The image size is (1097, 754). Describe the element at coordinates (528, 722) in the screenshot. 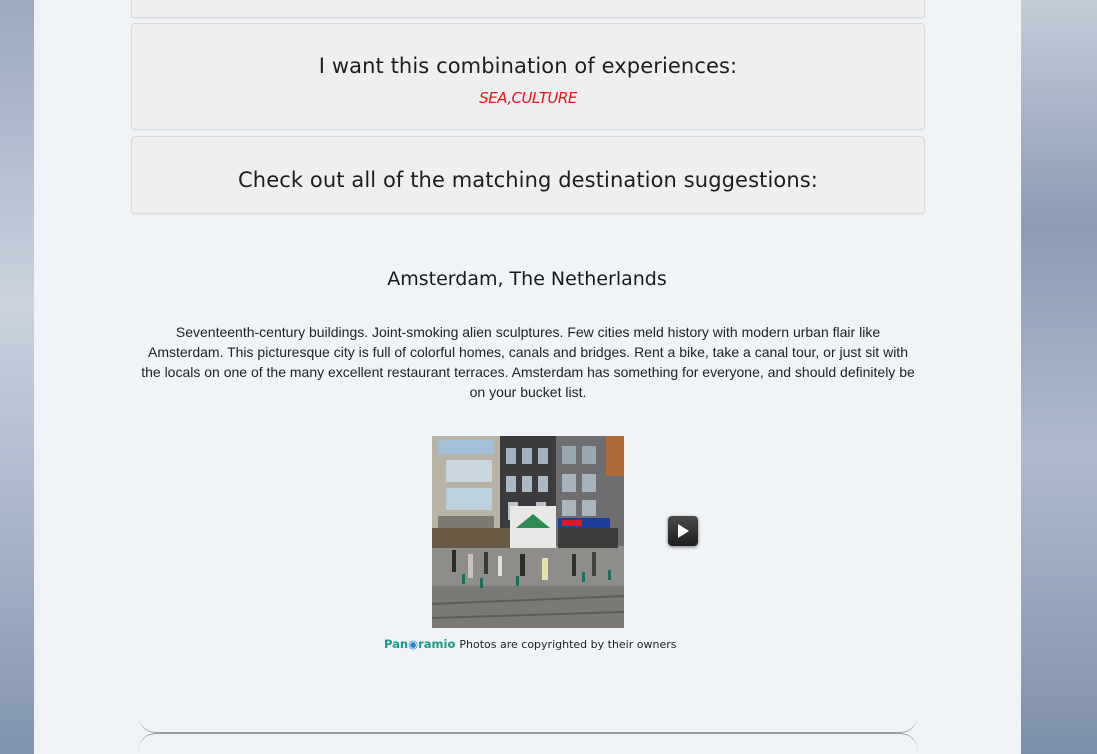

I see `divider-upper` at that location.